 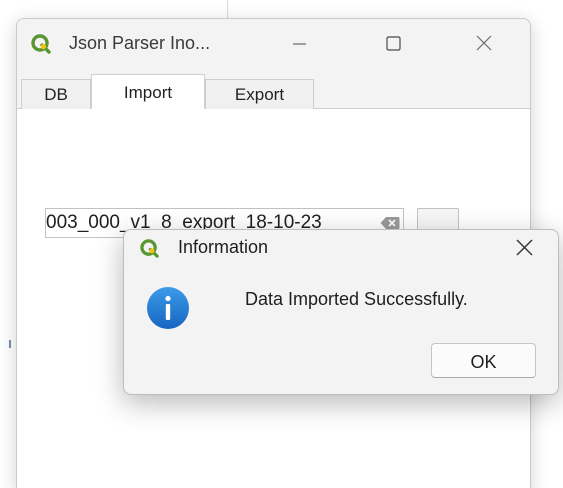 What do you see at coordinates (390, 223) in the screenshot?
I see `clear-input-icon` at bounding box center [390, 223].